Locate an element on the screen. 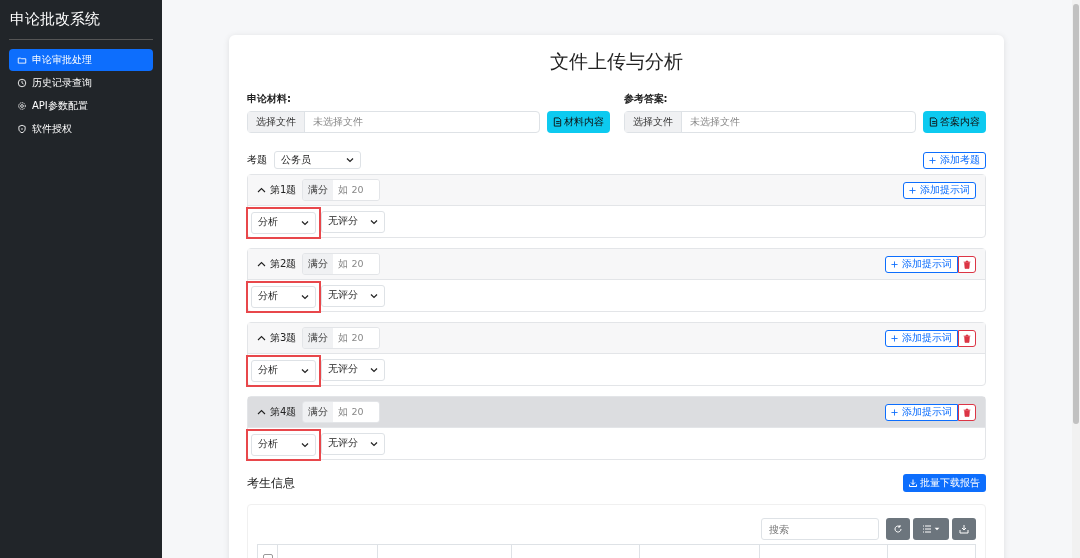  folder-icon is located at coordinates (22, 60).